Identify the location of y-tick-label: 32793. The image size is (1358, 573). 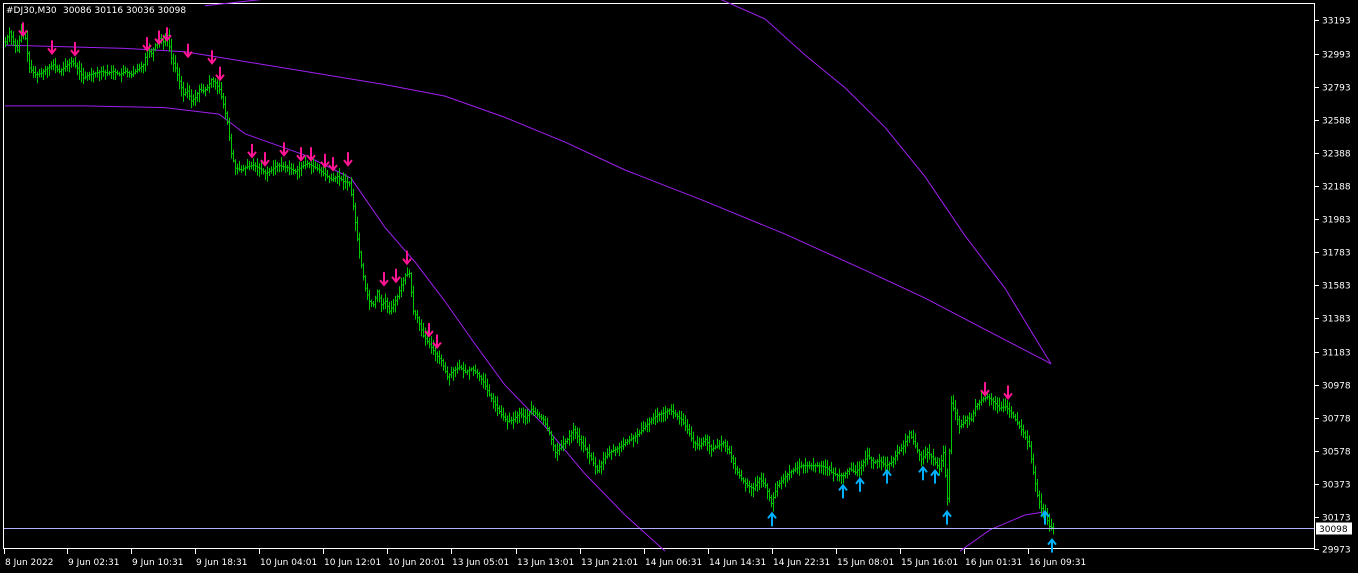
(1336, 89).